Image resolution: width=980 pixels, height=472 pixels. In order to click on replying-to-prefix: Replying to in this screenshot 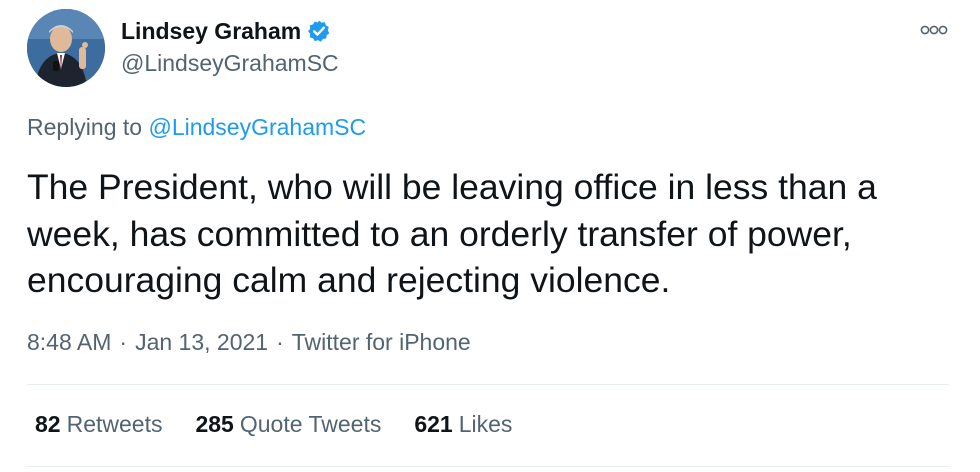, I will do `click(88, 127)`.